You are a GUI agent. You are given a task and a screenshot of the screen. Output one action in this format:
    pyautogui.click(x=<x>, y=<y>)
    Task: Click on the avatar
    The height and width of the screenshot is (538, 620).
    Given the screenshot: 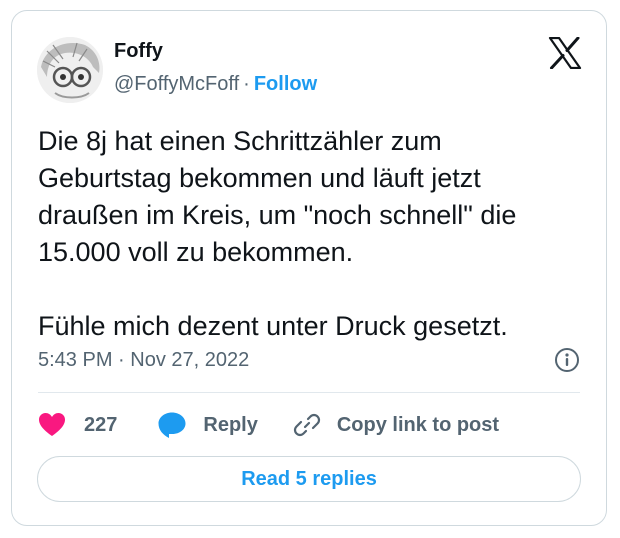 What is the action you would take?
    pyautogui.click(x=70, y=70)
    